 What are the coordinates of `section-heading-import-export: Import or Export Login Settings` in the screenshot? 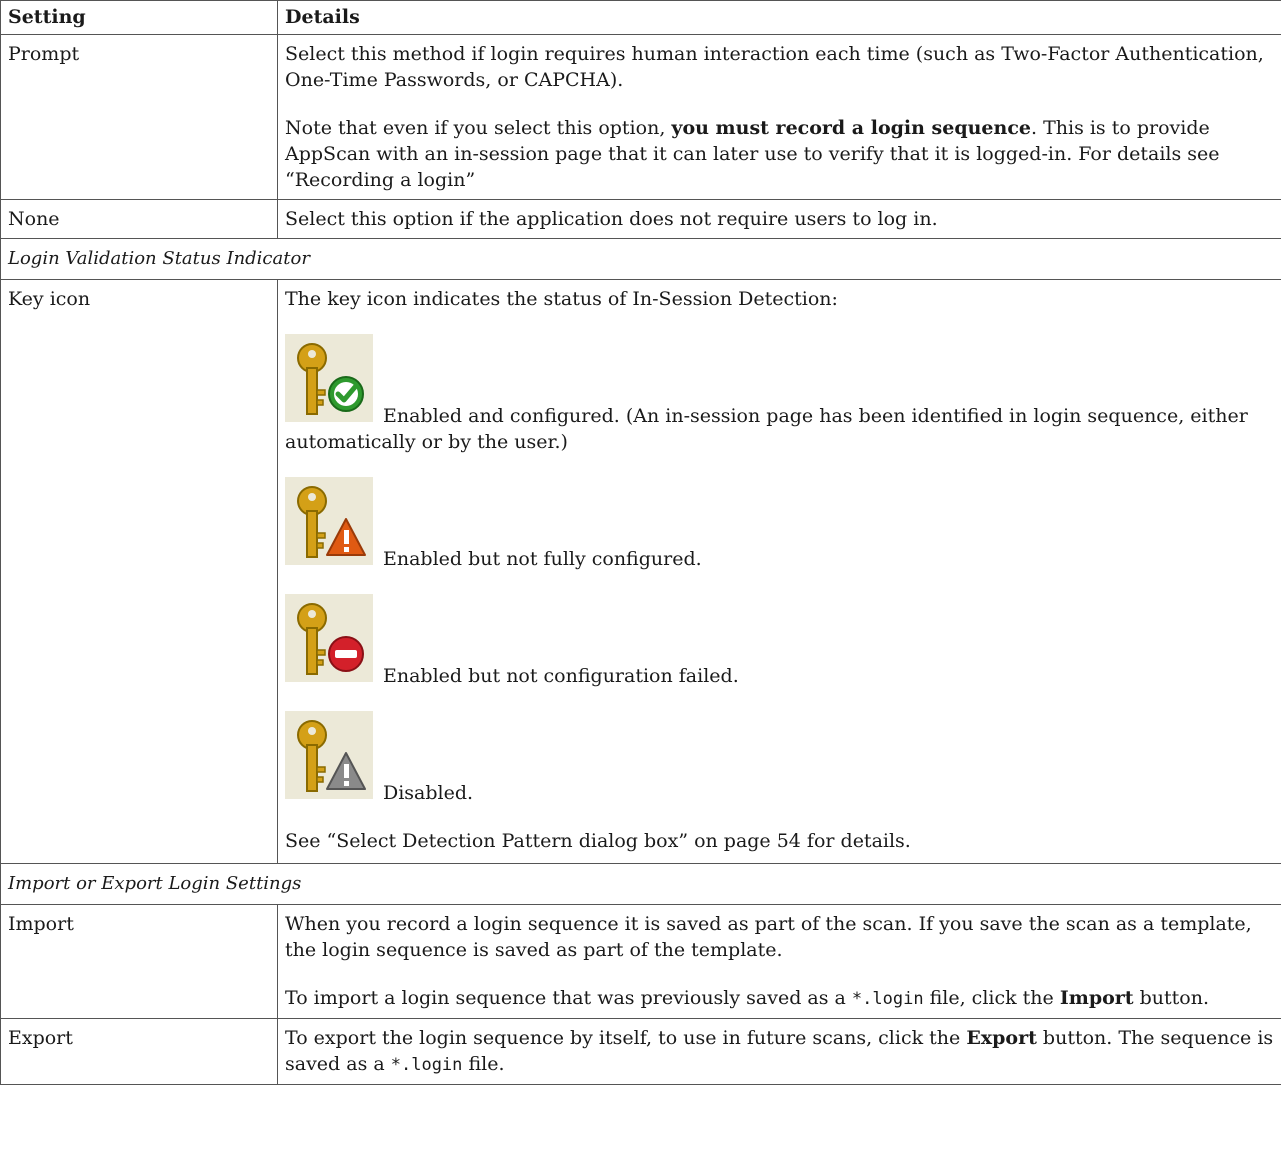 It's located at (640, 884).